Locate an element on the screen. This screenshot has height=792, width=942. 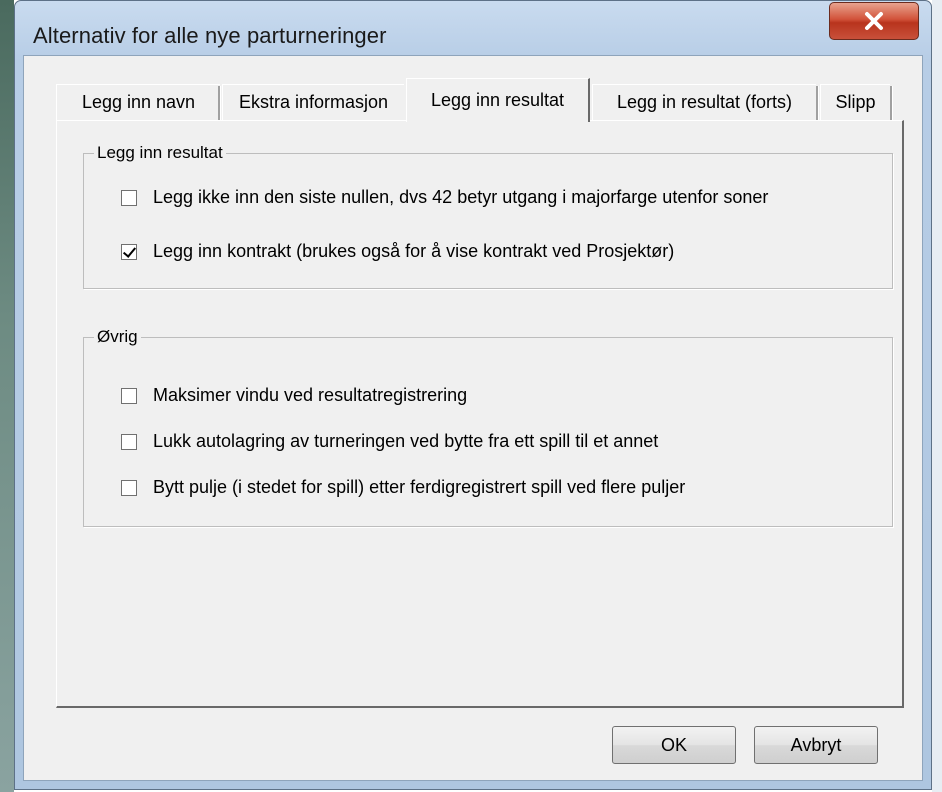
background-right-edge is located at coordinates (937, 396).